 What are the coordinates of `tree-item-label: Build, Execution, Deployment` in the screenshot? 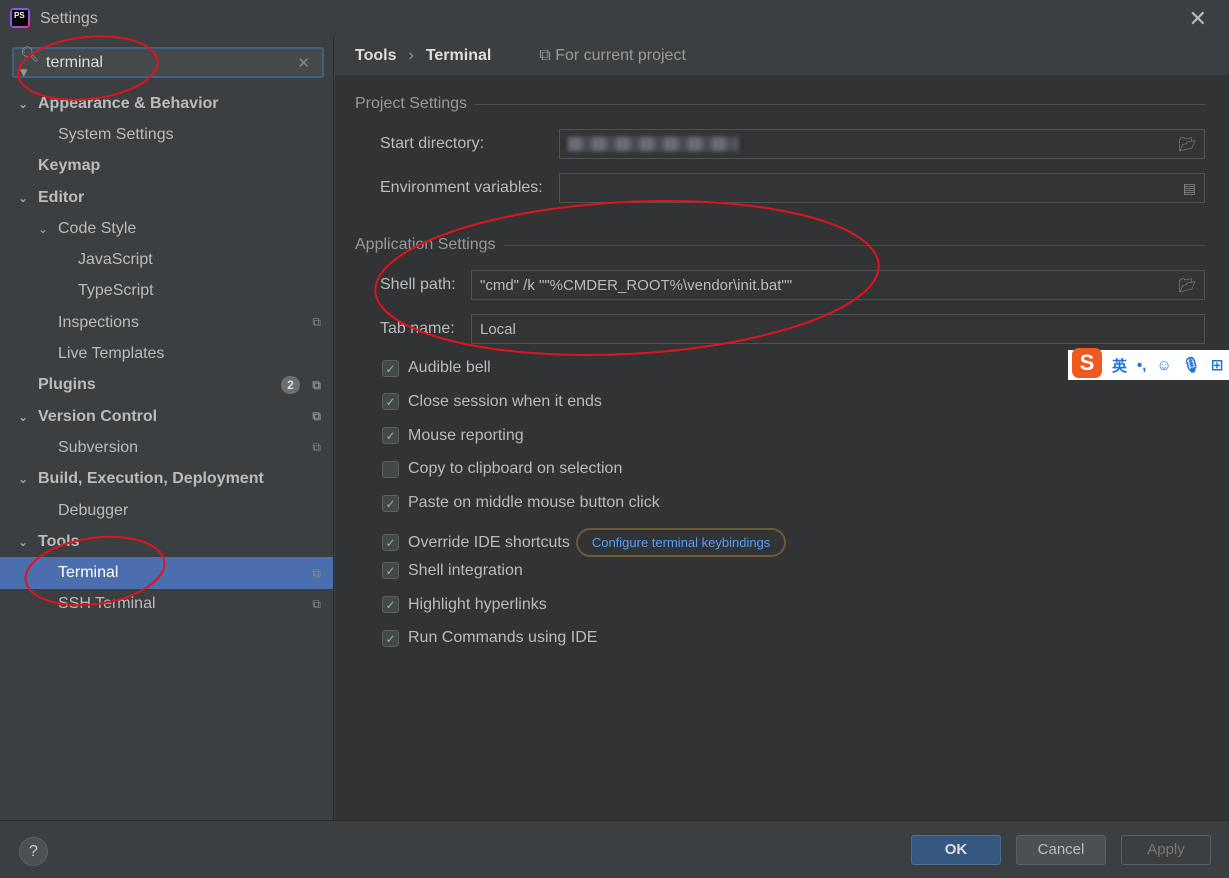 It's located at (151, 479).